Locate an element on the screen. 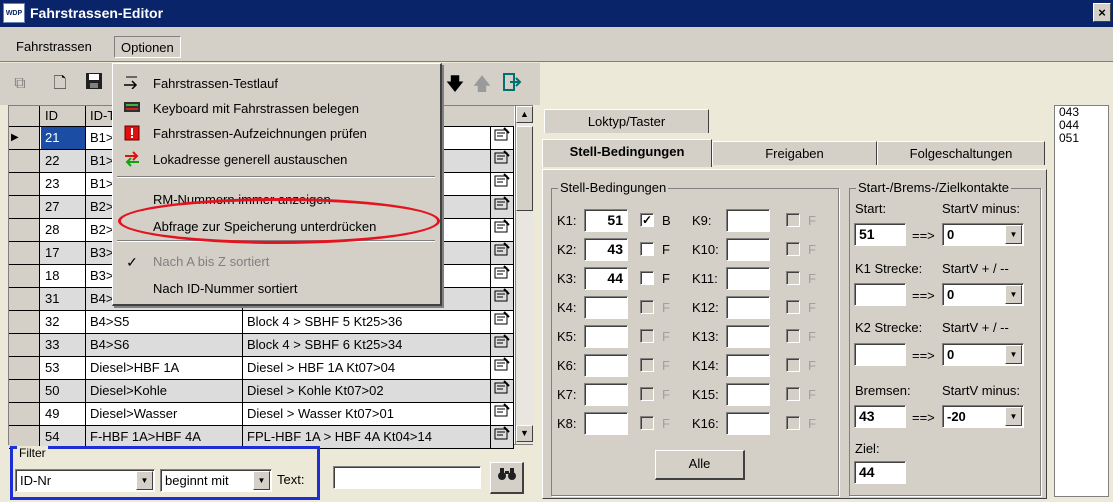 This screenshot has width=1113, height=502. menu-optionen: Optionen is located at coordinates (147, 47).